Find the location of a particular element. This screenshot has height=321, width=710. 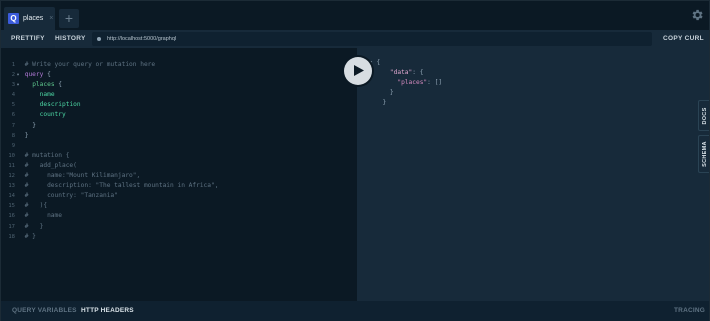

field-name: description is located at coordinates (60, 105).